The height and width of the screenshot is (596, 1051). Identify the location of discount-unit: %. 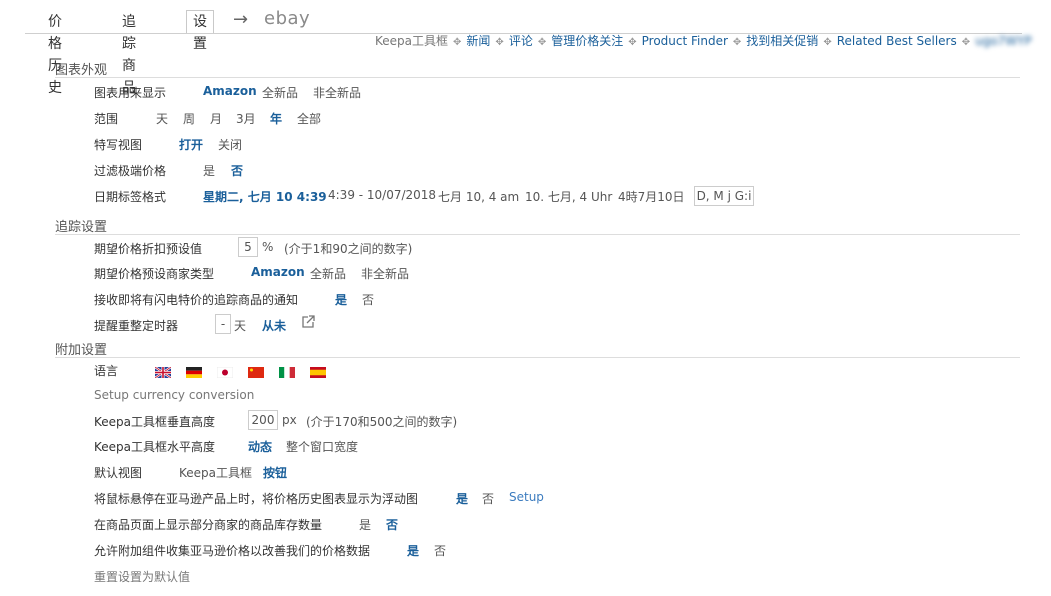
(268, 247).